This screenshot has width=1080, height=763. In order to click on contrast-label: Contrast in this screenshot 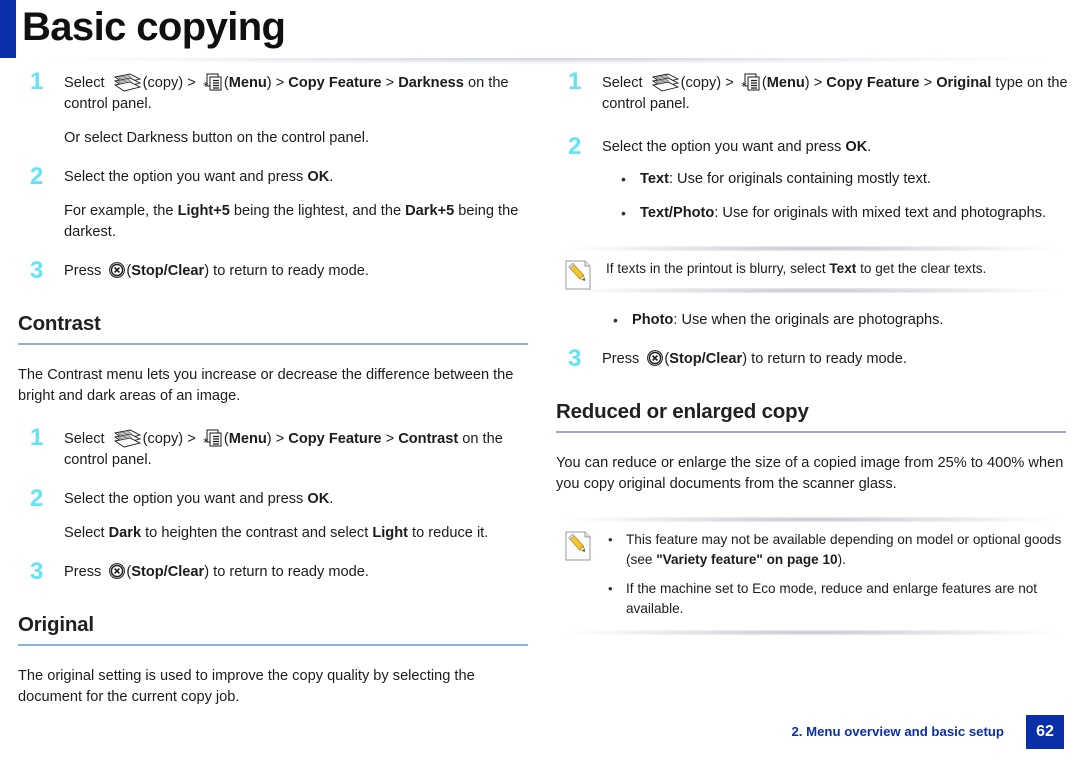, I will do `click(428, 439)`.